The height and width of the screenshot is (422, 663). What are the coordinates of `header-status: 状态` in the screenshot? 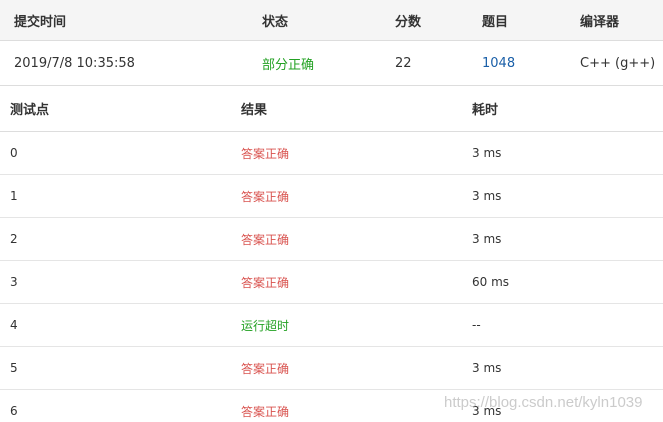 It's located at (275, 22).